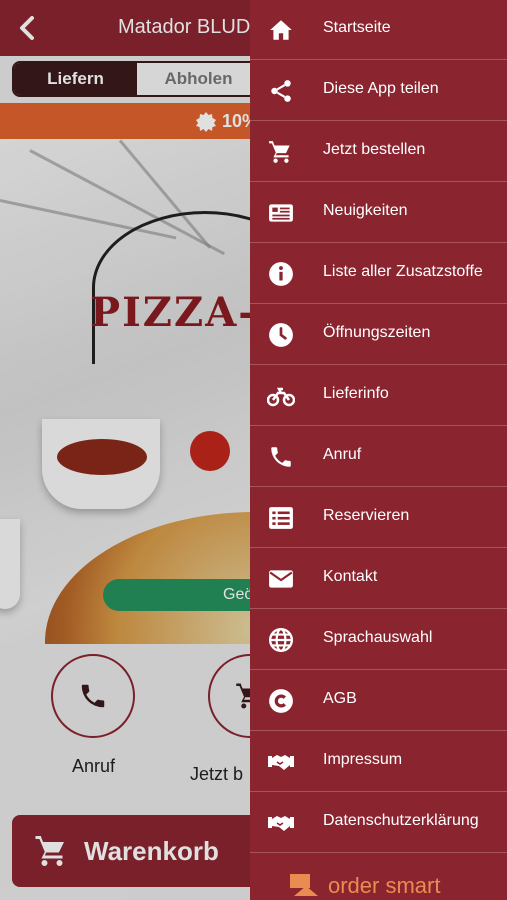  I want to click on info-icon, so click(281, 274).